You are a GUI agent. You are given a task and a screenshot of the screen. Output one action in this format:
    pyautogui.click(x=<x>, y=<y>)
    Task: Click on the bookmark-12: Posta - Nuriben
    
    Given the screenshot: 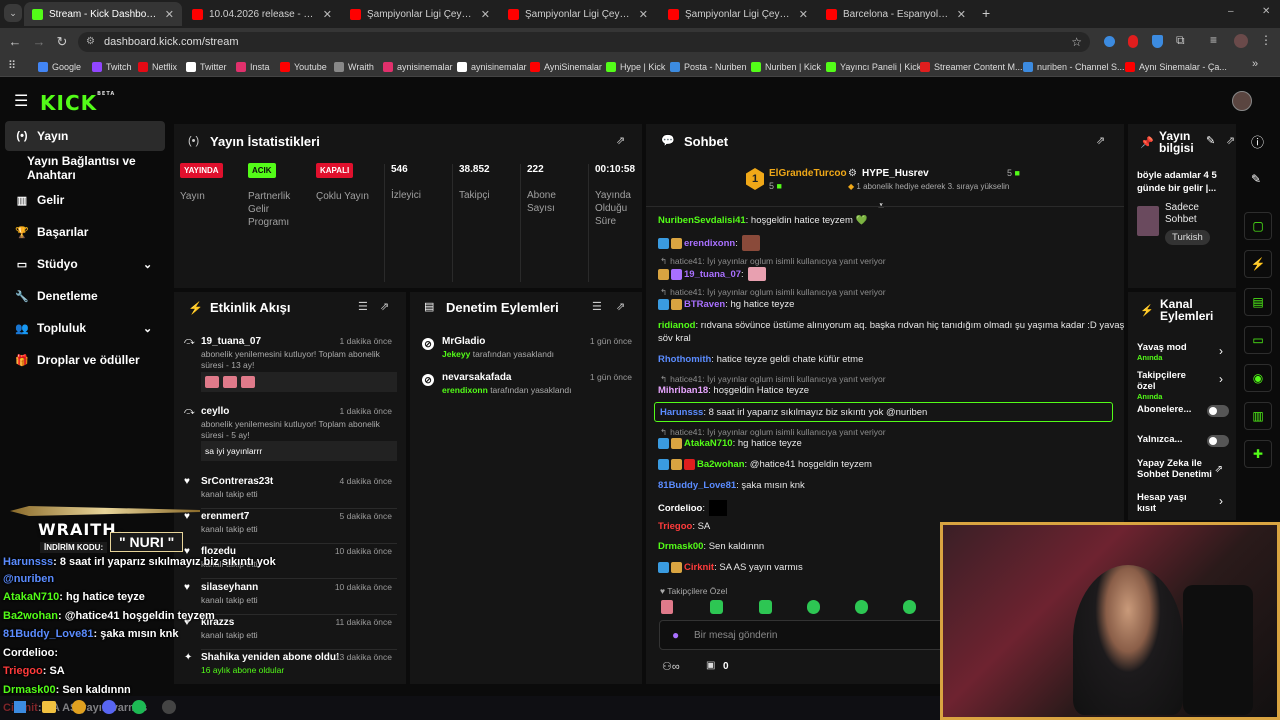 What is the action you would take?
    pyautogui.click(x=708, y=66)
    